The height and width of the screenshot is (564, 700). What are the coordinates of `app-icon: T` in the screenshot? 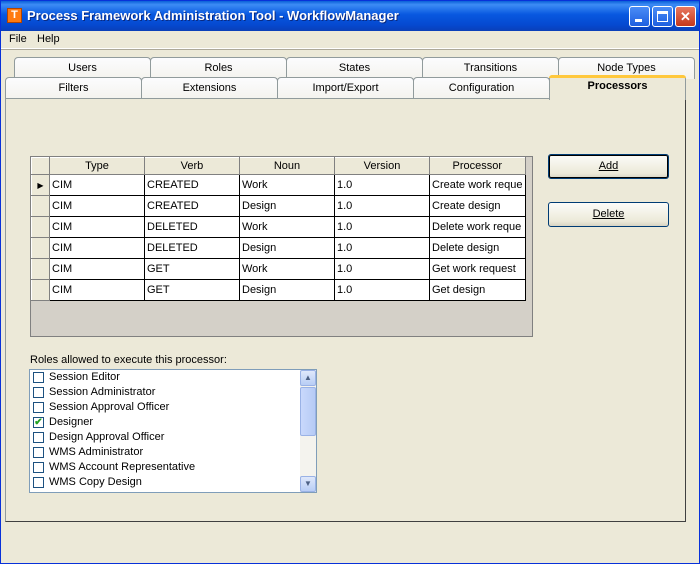 It's located at (14, 15).